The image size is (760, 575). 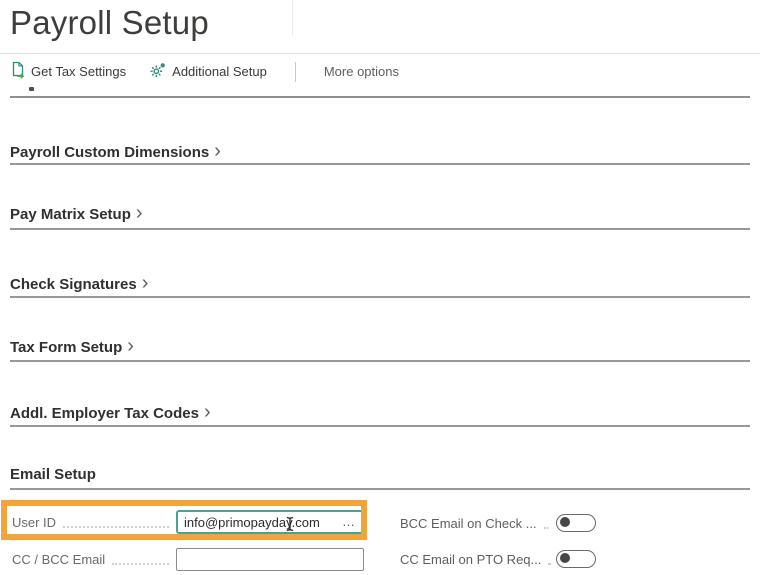 What do you see at coordinates (158, 71) in the screenshot?
I see `gears-icon` at bounding box center [158, 71].